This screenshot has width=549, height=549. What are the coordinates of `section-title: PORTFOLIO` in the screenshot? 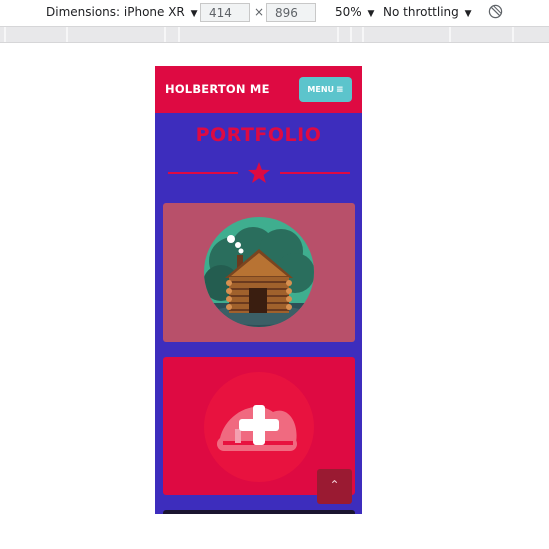 It's located at (258, 135).